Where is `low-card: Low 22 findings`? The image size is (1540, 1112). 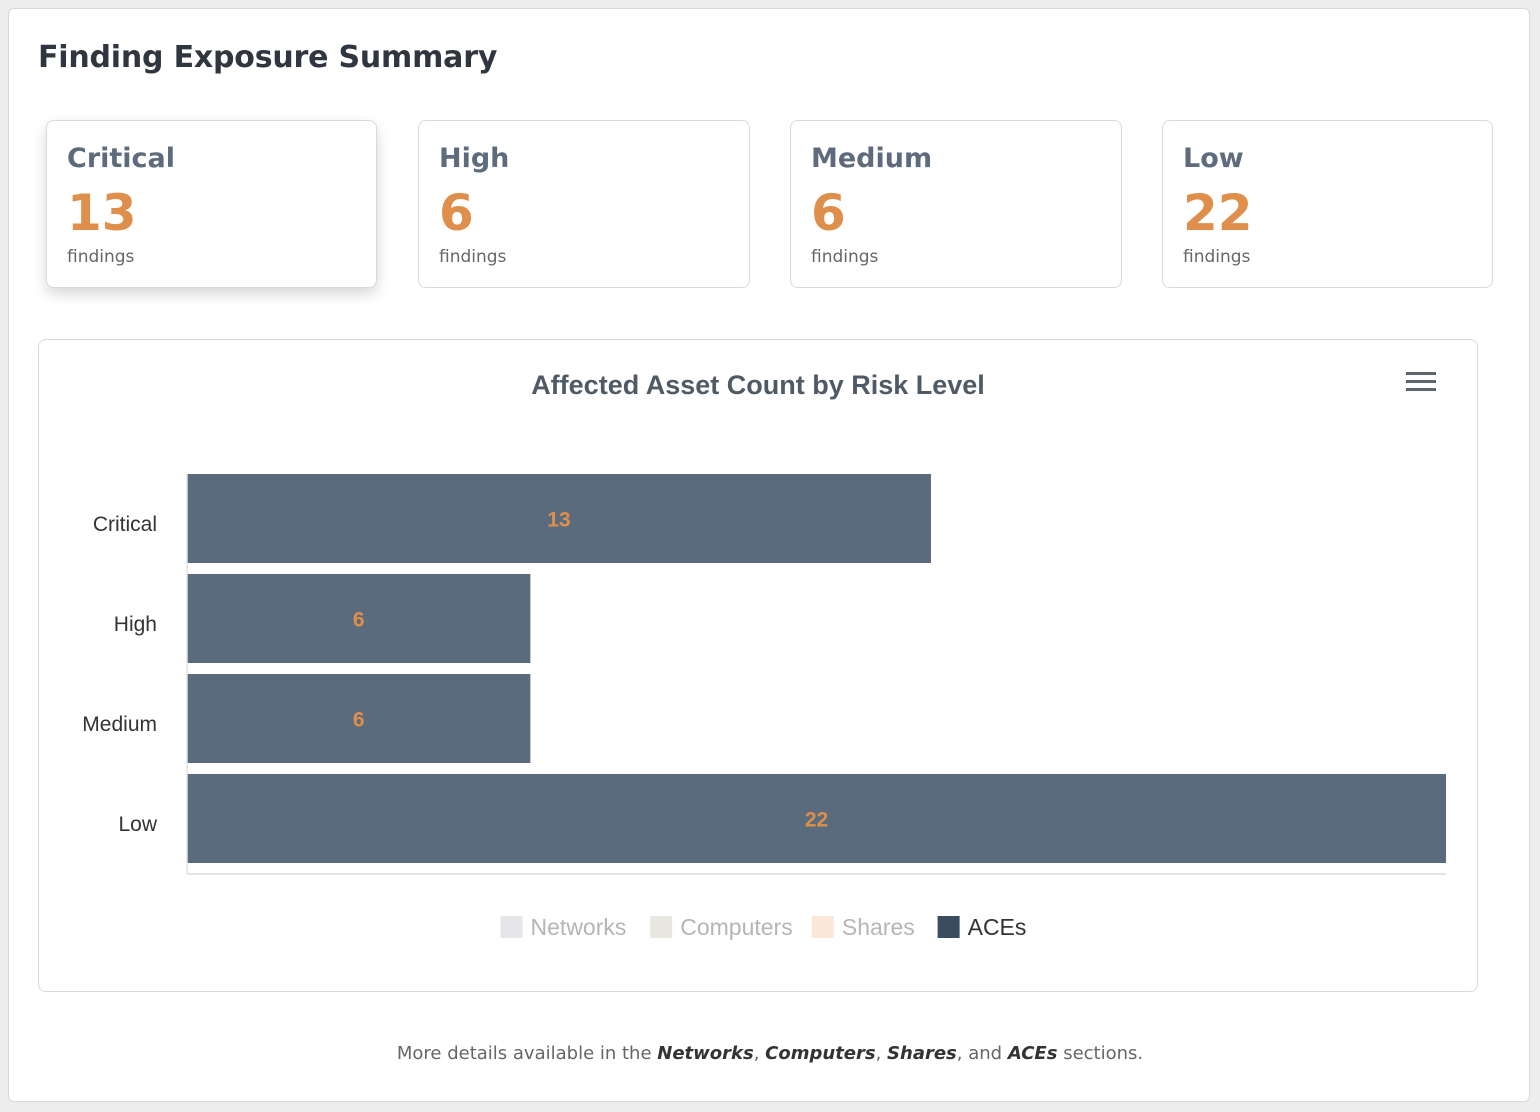
low-card: Low 22 findings is located at coordinates (1327, 204).